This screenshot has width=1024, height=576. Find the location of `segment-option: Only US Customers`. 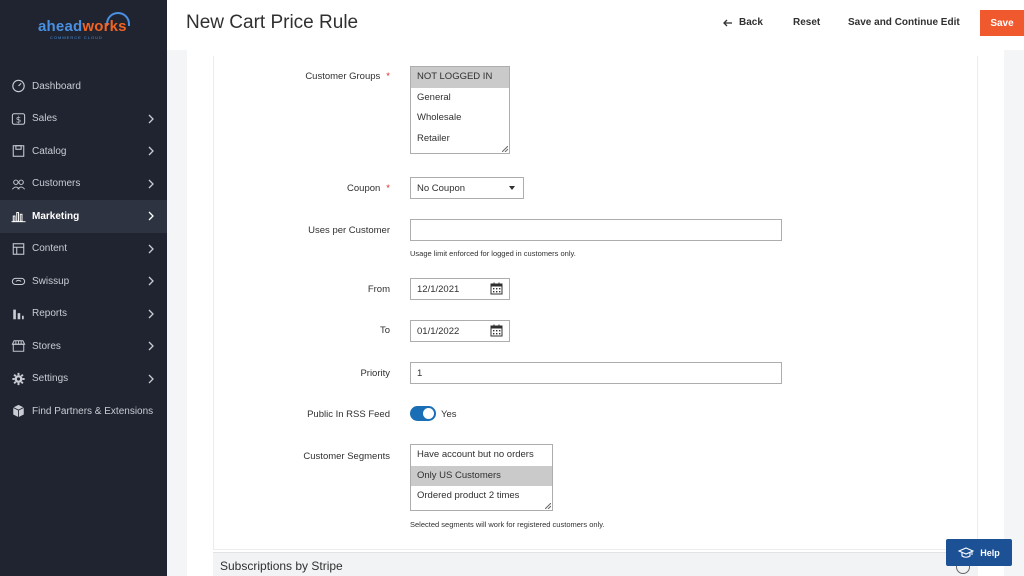

segment-option: Only US Customers is located at coordinates (481, 475).